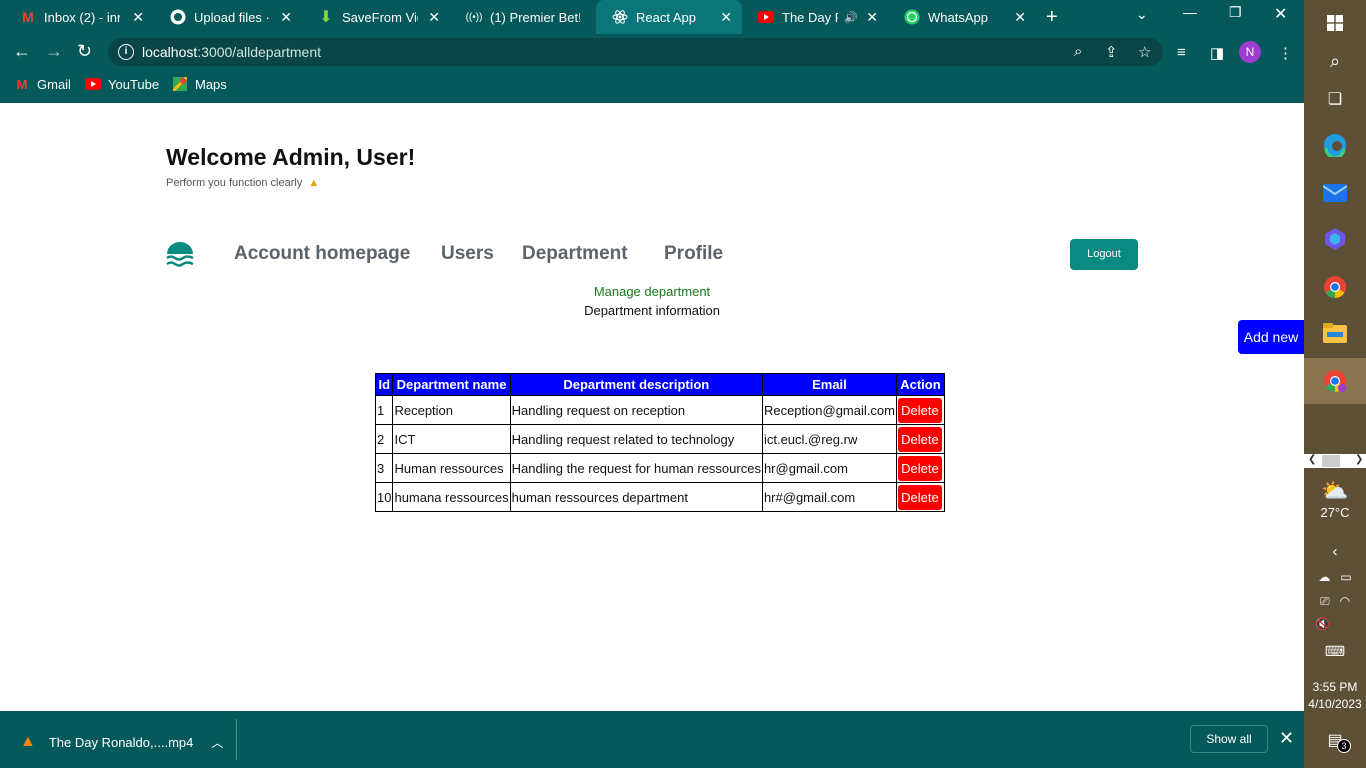 The image size is (1366, 768). I want to click on reload-icon: ↻, so click(84, 51).